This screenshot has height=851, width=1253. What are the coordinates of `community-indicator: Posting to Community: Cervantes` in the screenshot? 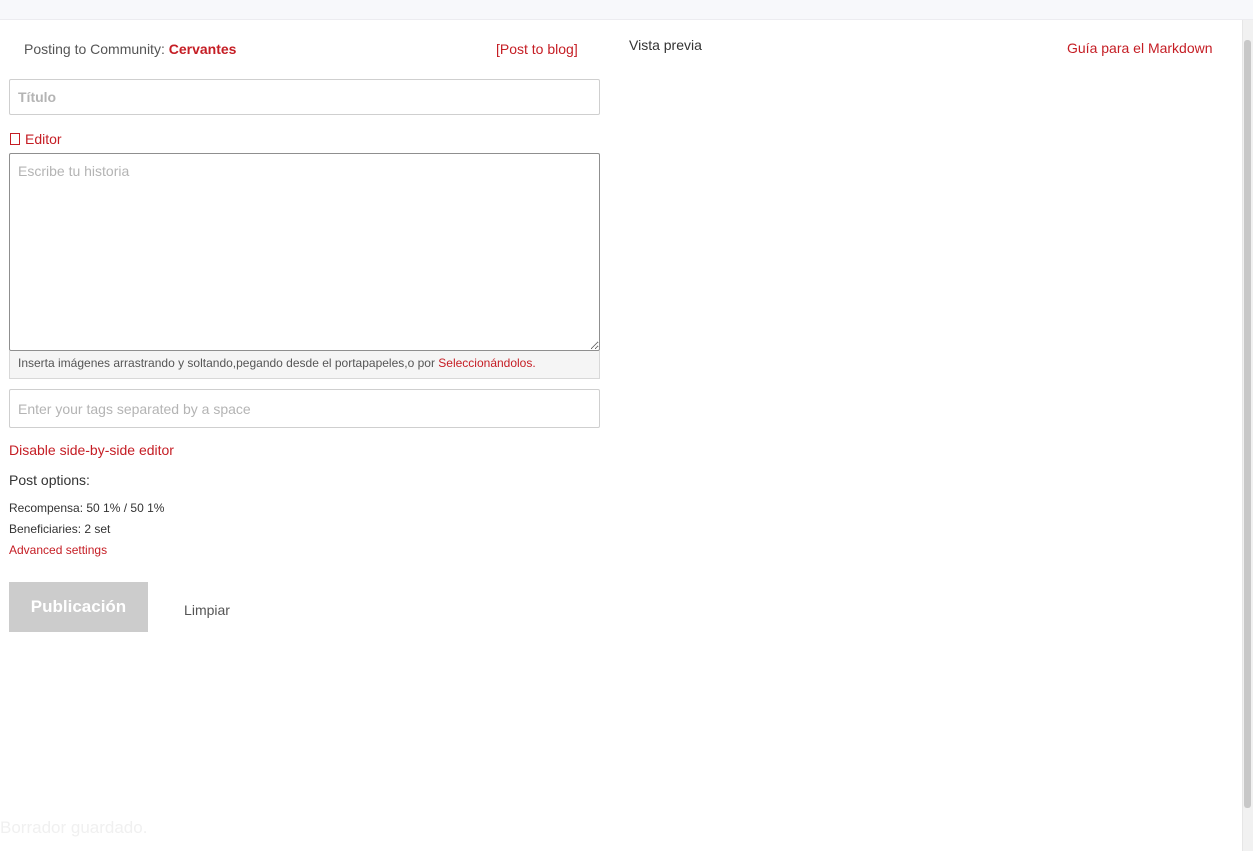 It's located at (130, 49).